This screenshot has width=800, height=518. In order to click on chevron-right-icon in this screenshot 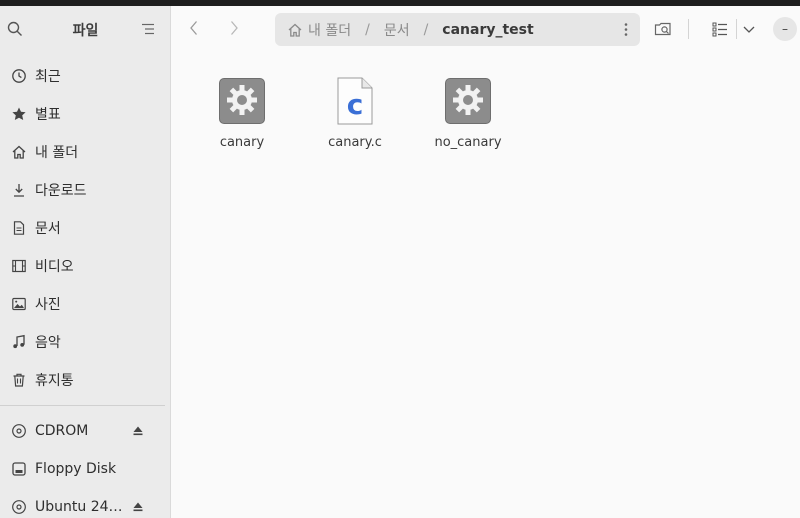, I will do `click(234, 28)`.